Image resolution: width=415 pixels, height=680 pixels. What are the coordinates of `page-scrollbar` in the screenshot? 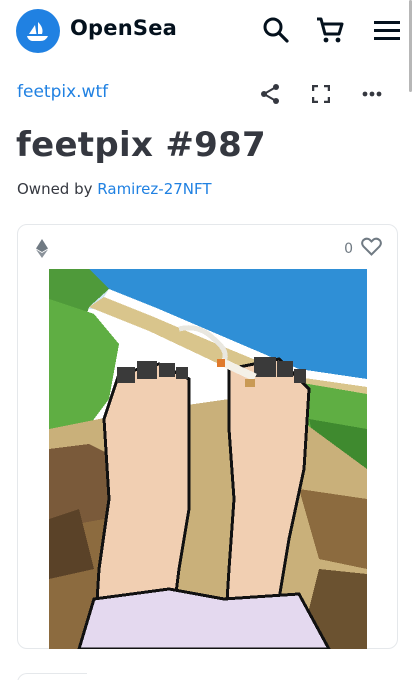 It's located at (410, 46).